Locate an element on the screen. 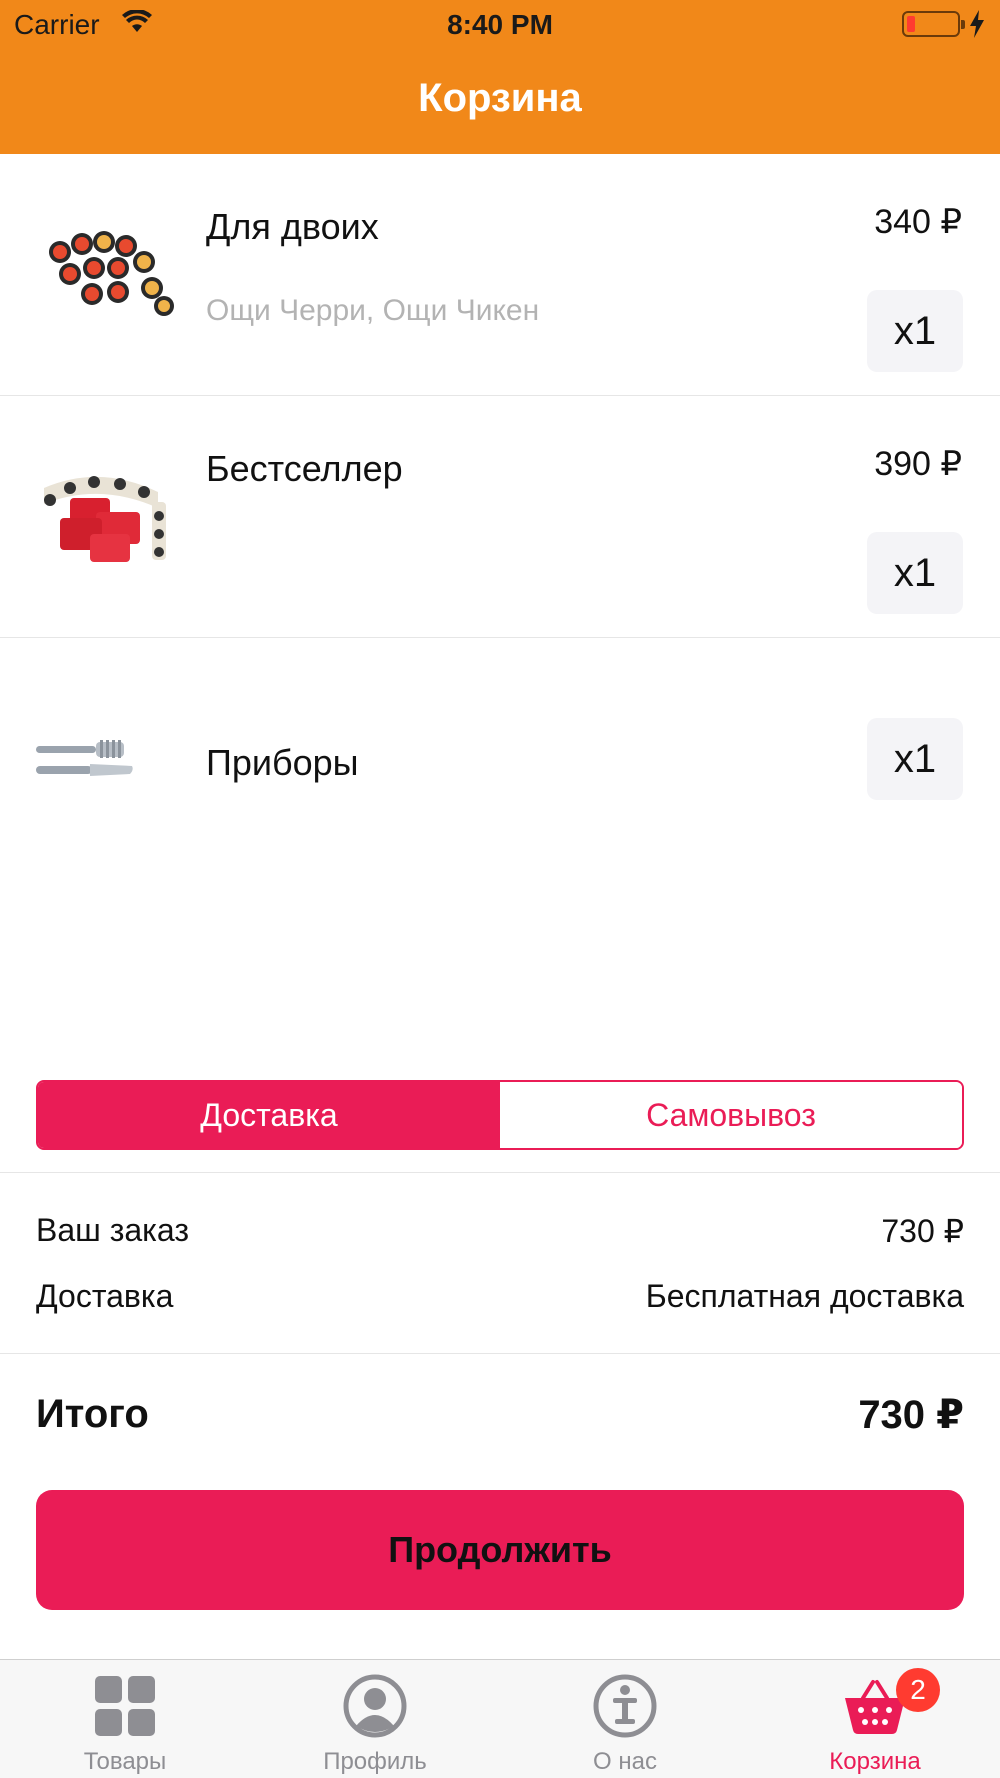 This screenshot has height=1778, width=1000. tab-label: О нас is located at coordinates (625, 1761).